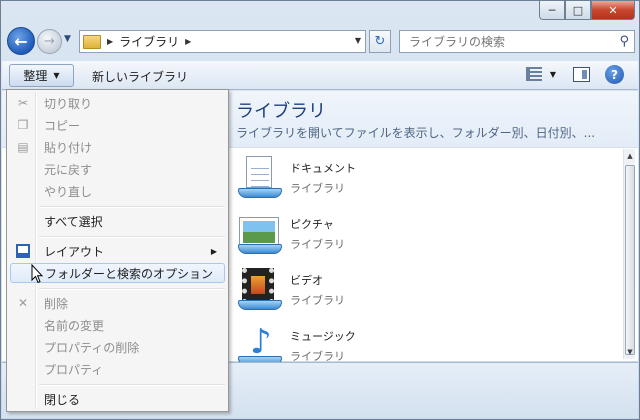 The height and width of the screenshot is (420, 640). I want to click on back-button: ←, so click(21, 41).